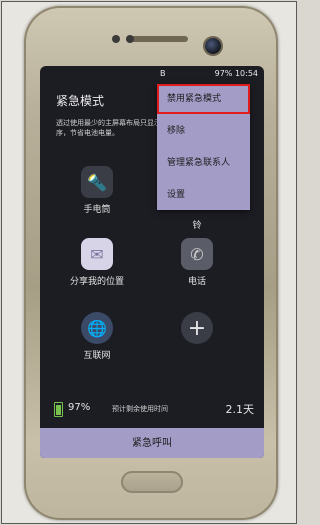 This screenshot has height=525, width=320. I want to click on battery-status-text: 97%, so click(223, 73).